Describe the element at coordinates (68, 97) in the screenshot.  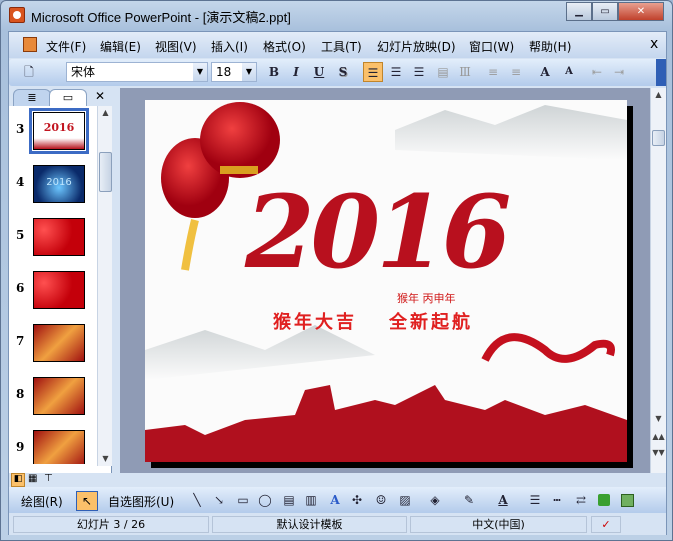
I see `slides-tab: ▭` at that location.